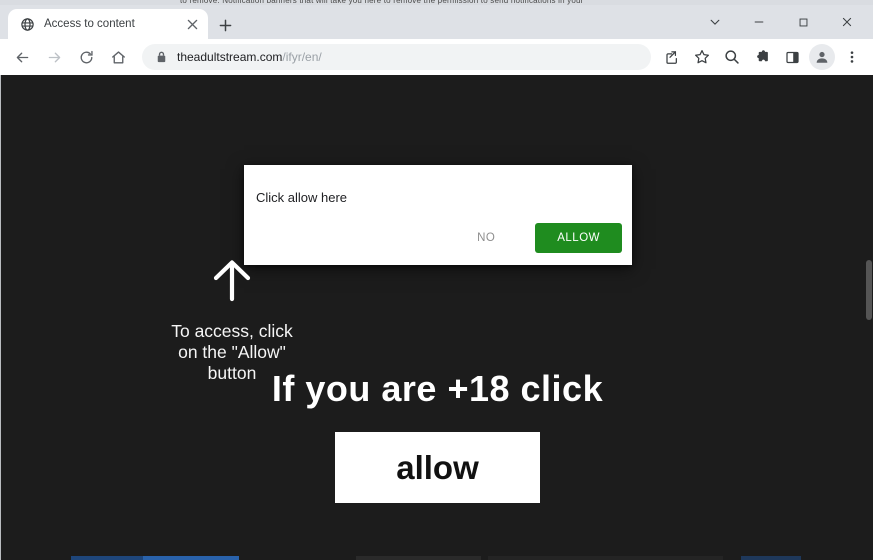  I want to click on instruction-block: To access, click on the "Allow" button, so click(232, 321).